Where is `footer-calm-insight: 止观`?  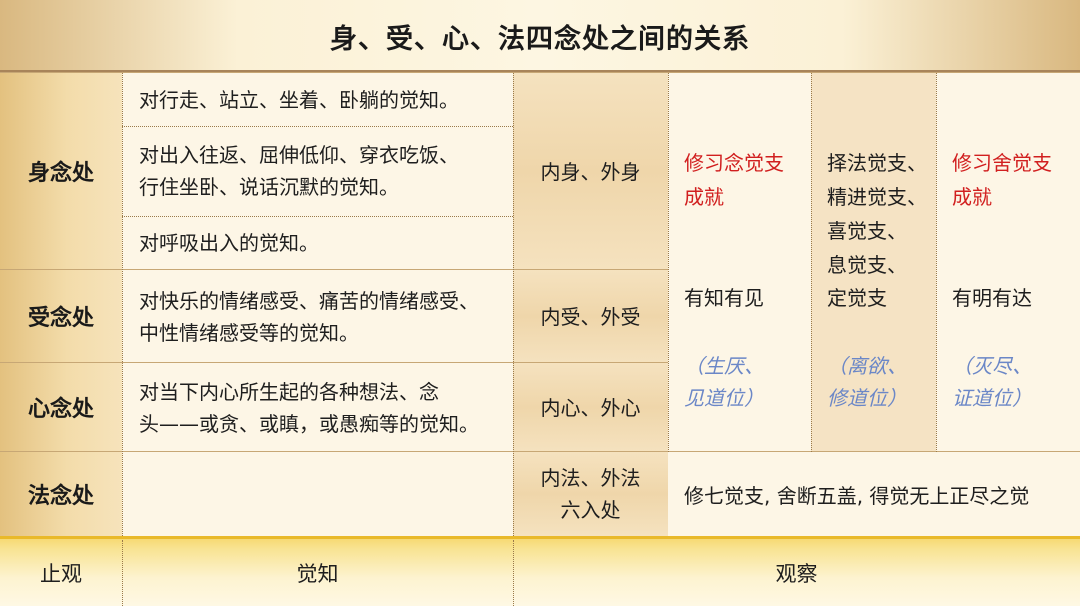
footer-calm-insight: 止观 is located at coordinates (61, 574).